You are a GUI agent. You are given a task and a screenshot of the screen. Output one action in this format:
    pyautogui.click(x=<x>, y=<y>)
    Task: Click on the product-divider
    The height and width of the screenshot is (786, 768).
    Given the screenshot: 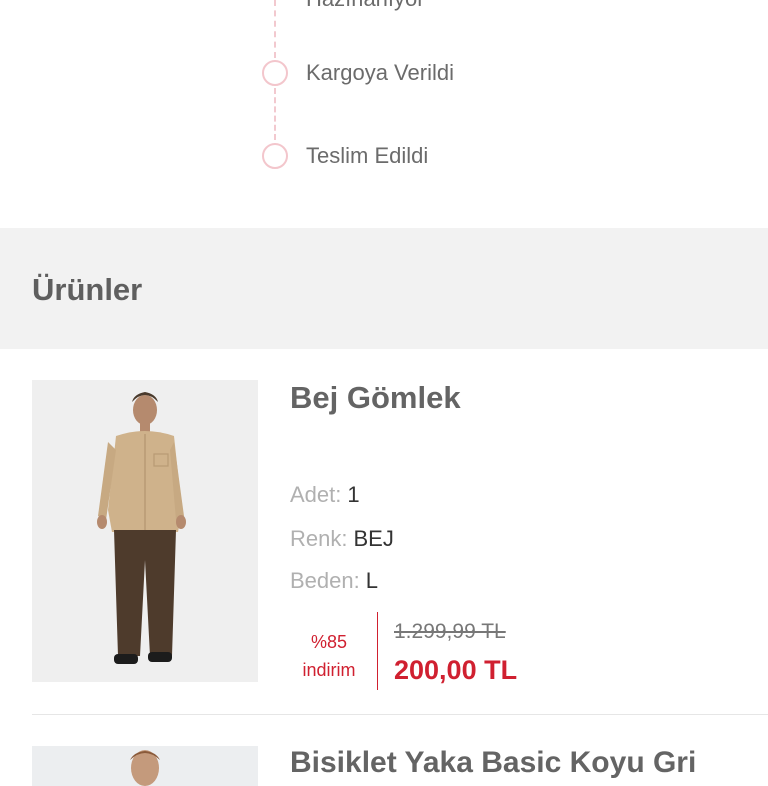 What is the action you would take?
    pyautogui.click(x=400, y=714)
    